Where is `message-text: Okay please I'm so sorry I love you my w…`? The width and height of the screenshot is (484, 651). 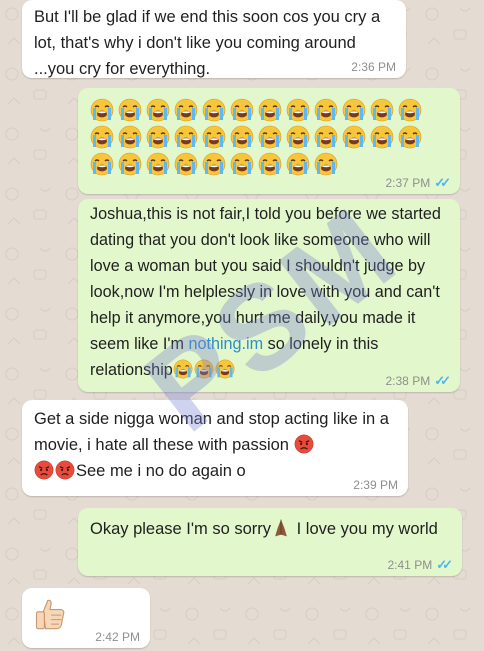 message-text: Okay please I'm so sorry I love you my w… is located at coordinates (264, 528).